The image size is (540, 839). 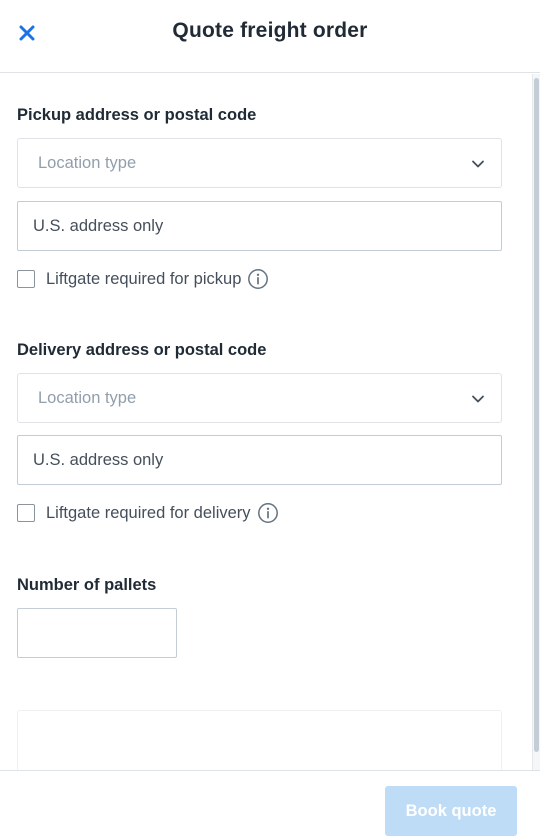 I want to click on pickup-liftgate-label: Liftgate required for pickup, so click(x=143, y=279).